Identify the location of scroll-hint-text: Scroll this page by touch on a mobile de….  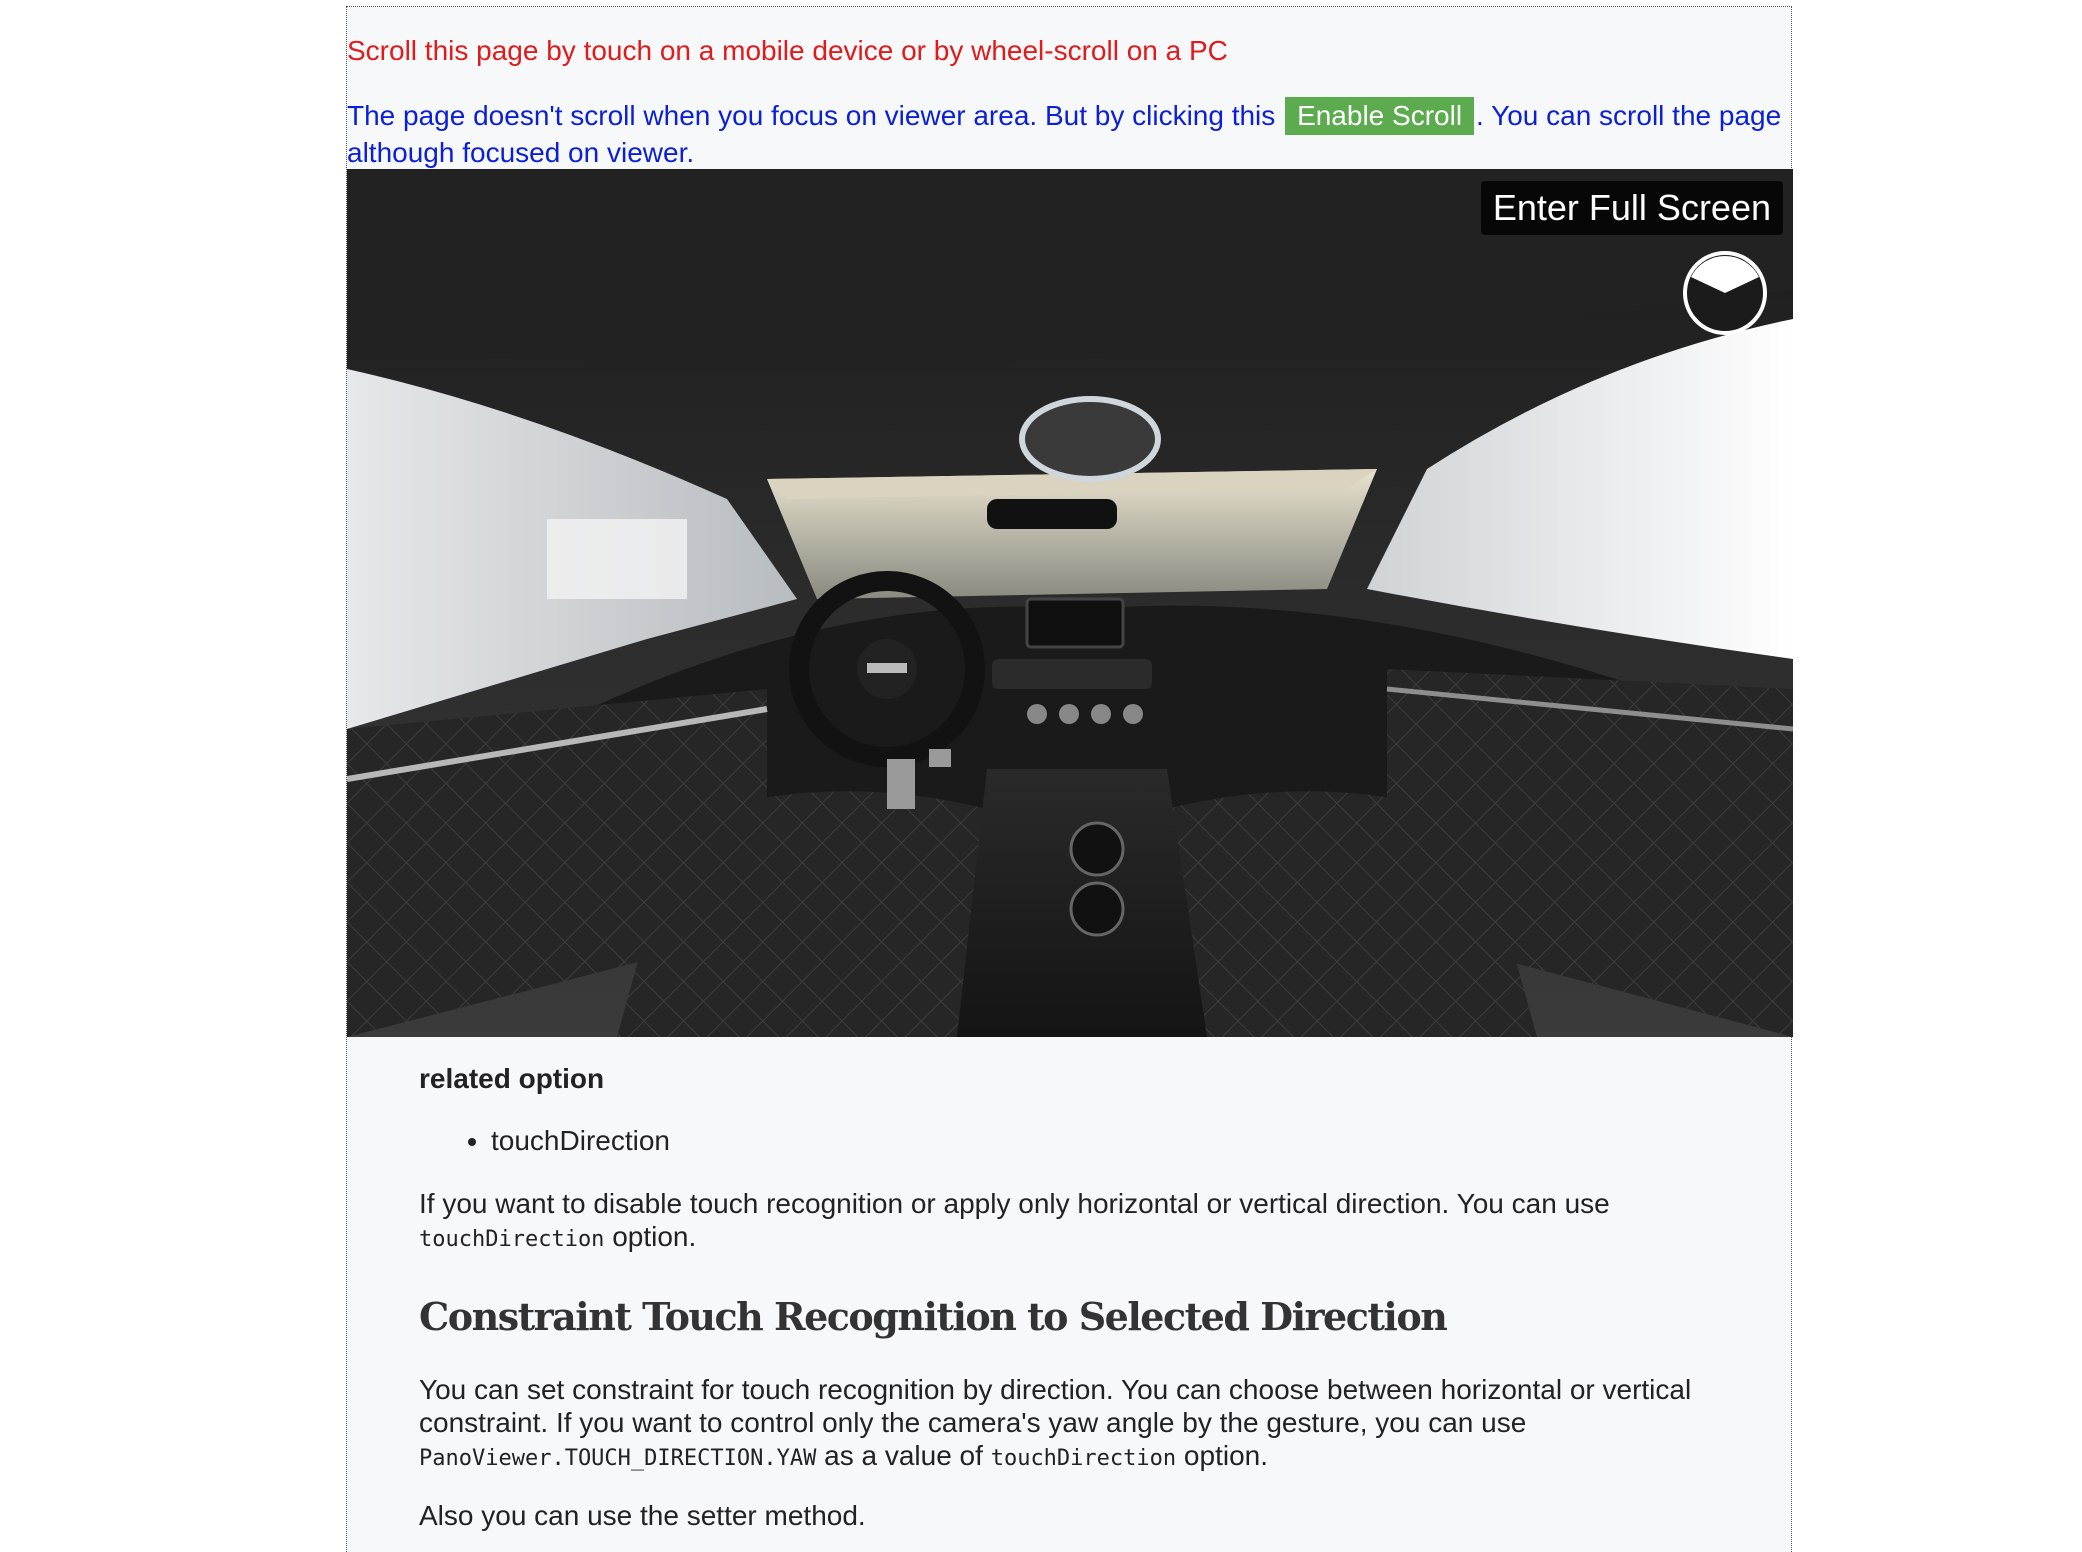
(787, 50).